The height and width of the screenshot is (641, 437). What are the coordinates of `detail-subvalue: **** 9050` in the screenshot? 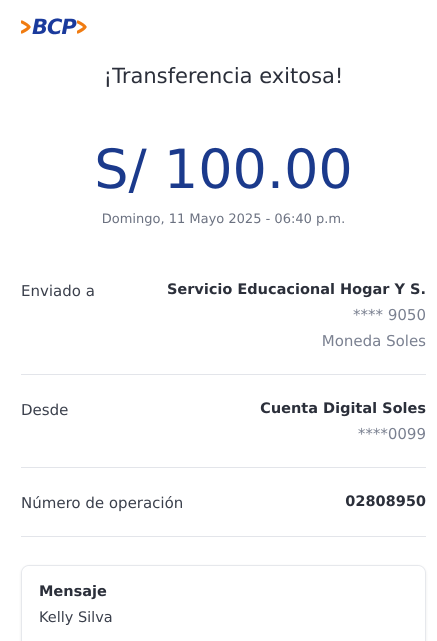 It's located at (389, 315).